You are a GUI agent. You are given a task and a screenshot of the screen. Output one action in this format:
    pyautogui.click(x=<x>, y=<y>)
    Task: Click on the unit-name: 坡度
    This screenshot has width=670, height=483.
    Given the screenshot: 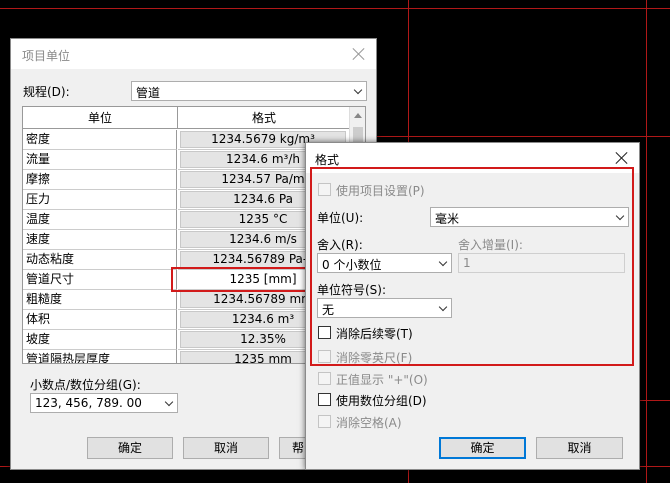 What is the action you would take?
    pyautogui.click(x=100, y=340)
    